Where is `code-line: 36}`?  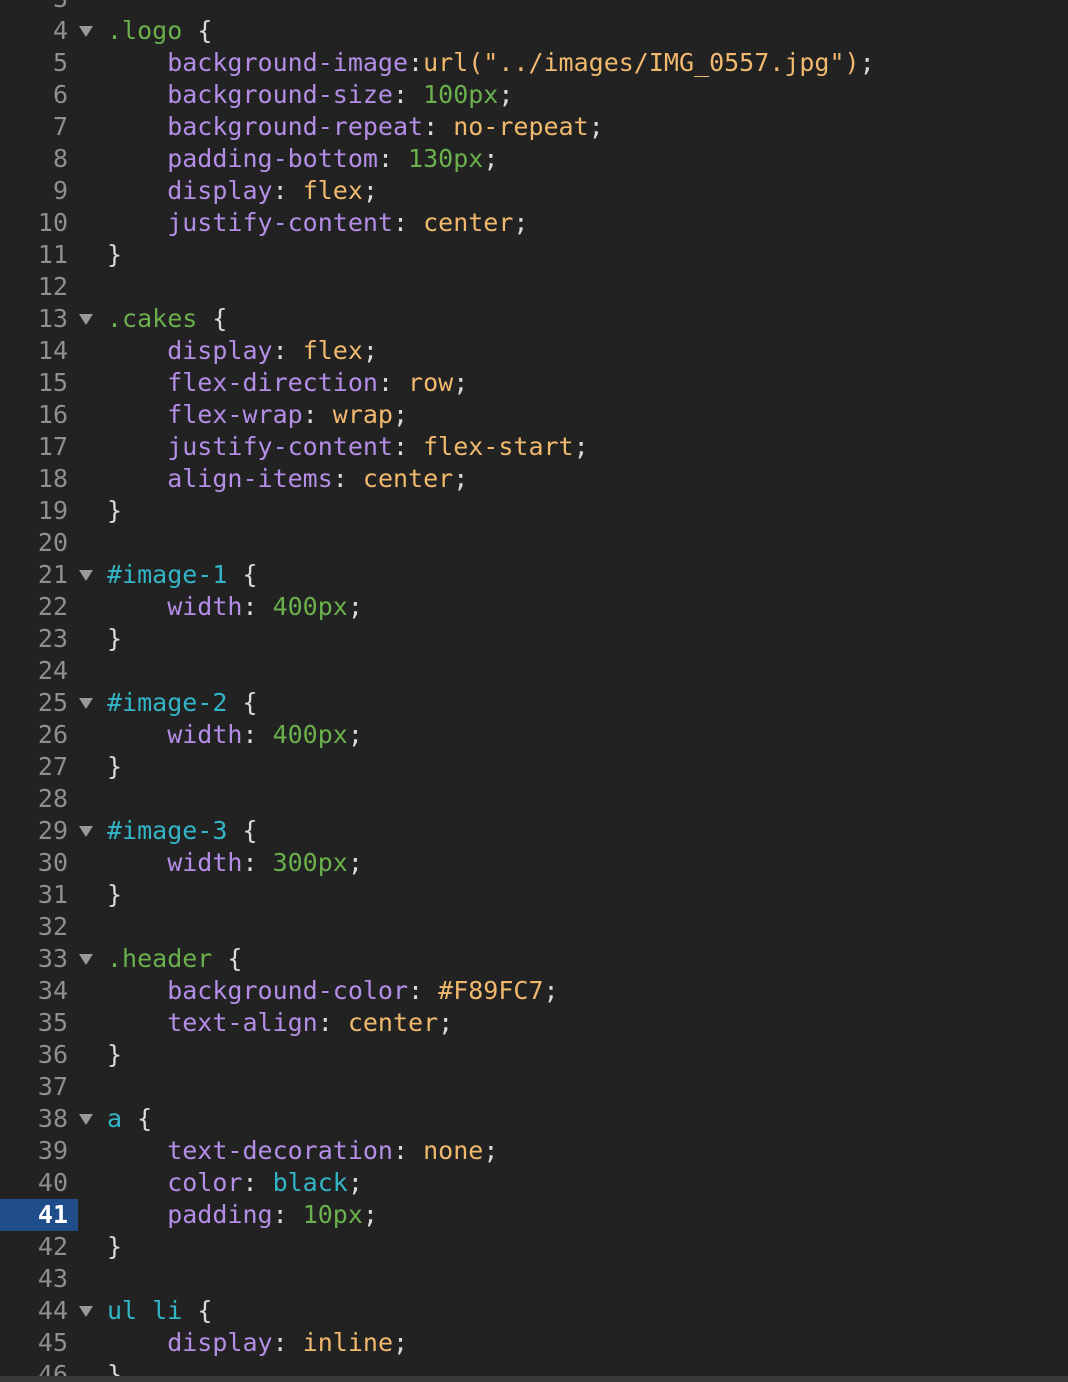 code-line: 36} is located at coordinates (534, 1055).